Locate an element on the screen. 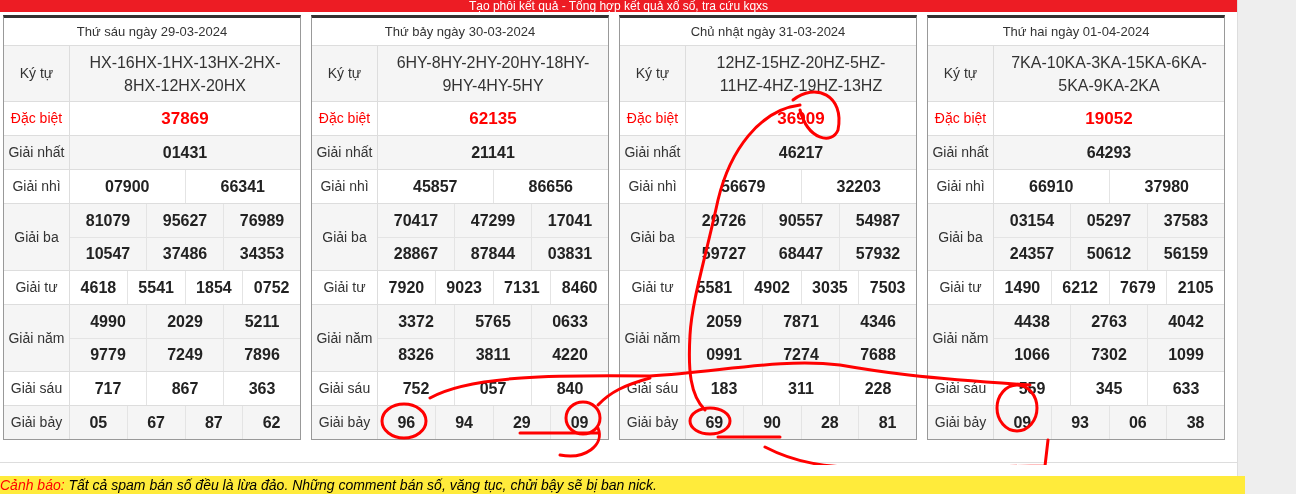  prize-number: 3372 is located at coordinates (416, 321).